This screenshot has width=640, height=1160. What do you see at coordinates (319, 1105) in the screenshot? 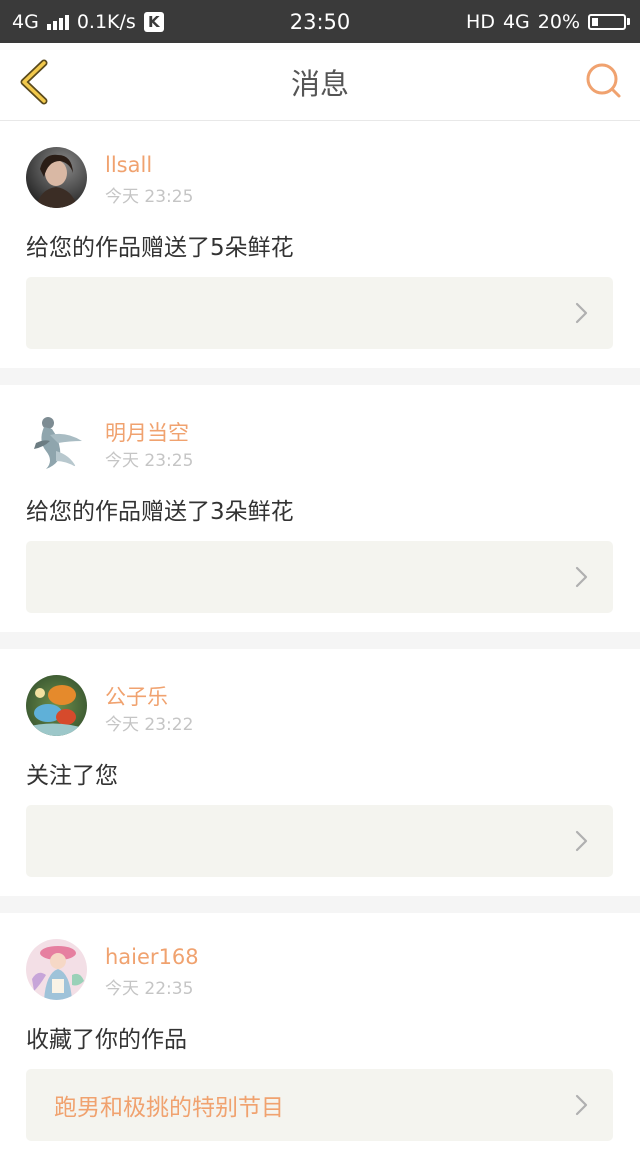
I see `work-link: 跑男和极挑的特别节目` at bounding box center [319, 1105].